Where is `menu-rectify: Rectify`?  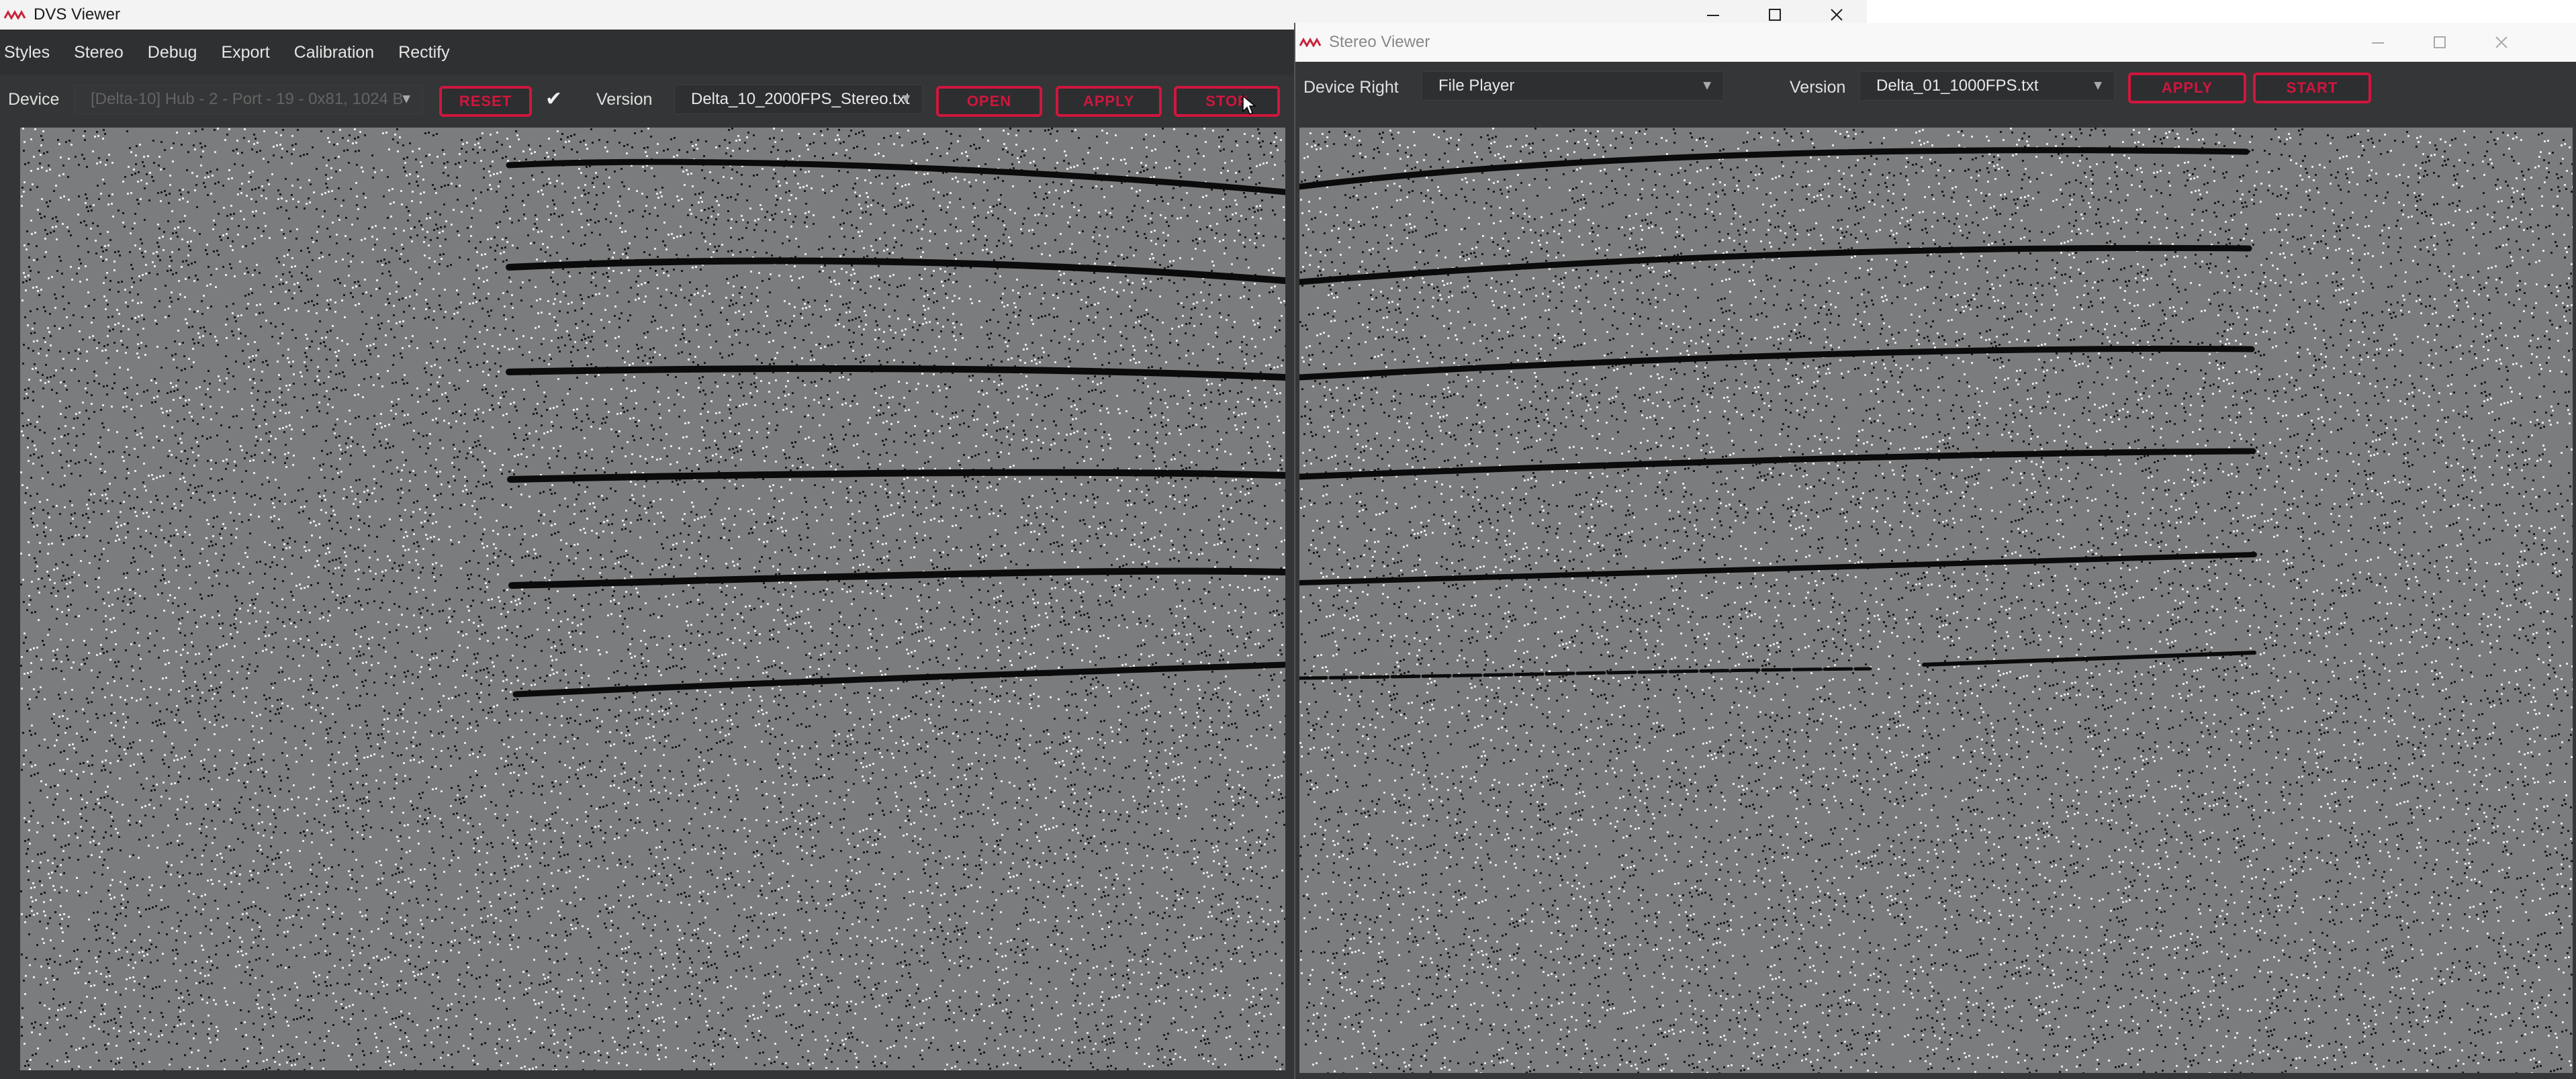 menu-rectify: Rectify is located at coordinates (423, 52).